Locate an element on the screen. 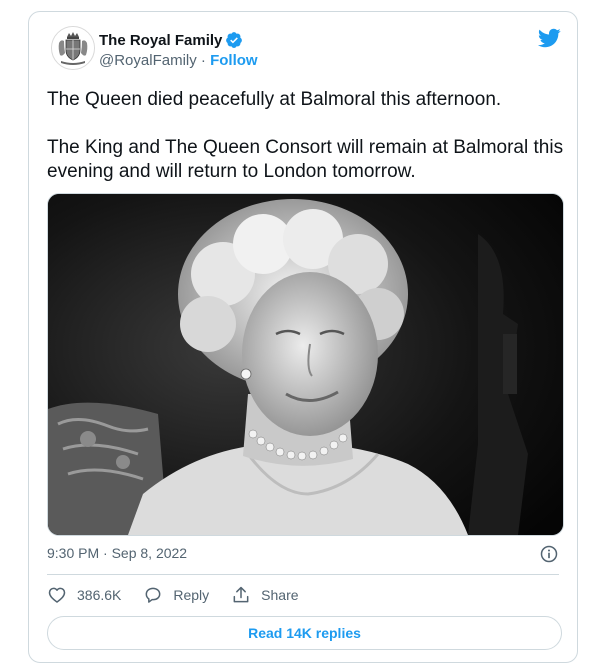 This screenshot has width=608, height=665. verified-badge-icon is located at coordinates (234, 40).